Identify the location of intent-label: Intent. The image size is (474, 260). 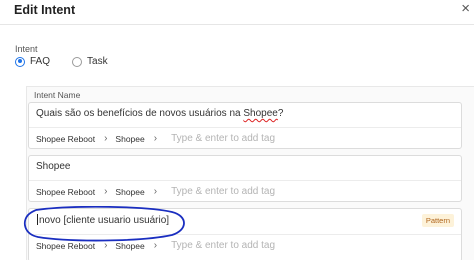
(26, 49).